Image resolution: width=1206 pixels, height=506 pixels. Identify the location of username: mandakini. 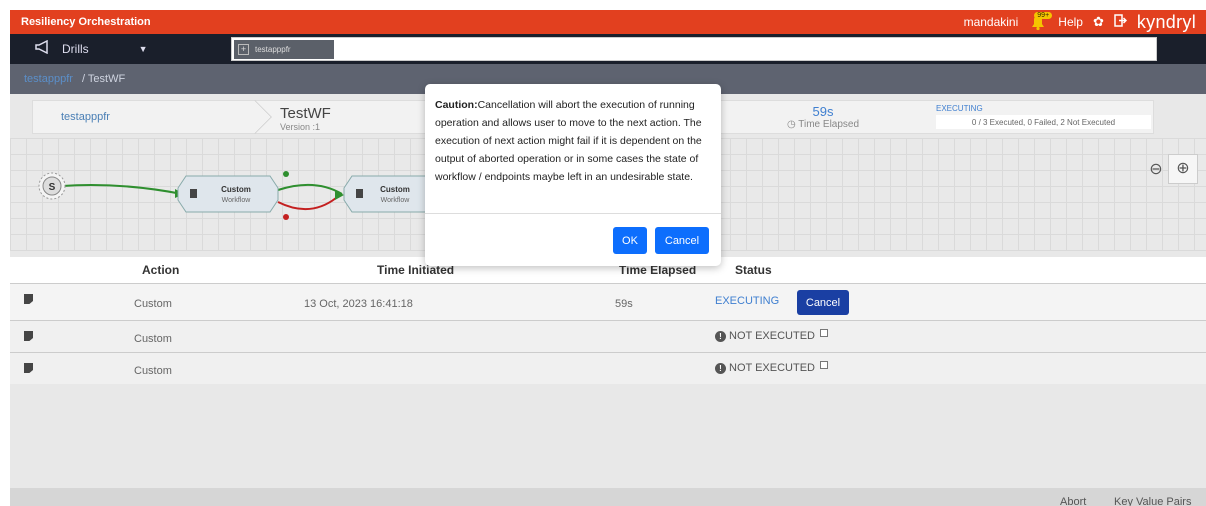
(991, 22).